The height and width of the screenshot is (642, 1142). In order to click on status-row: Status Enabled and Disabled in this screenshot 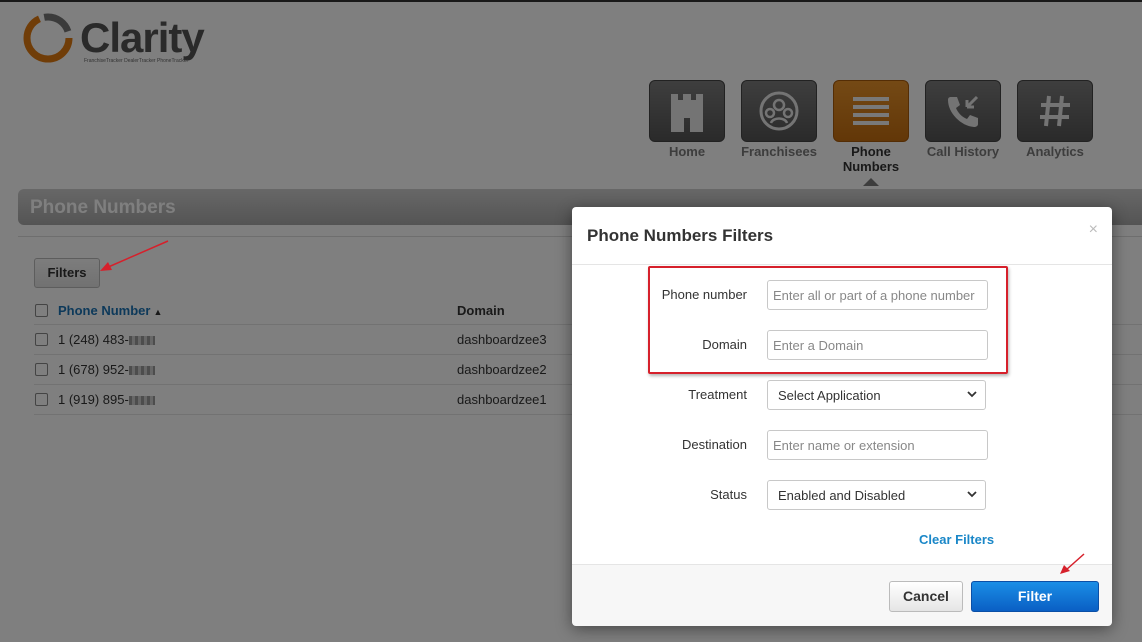, I will do `click(842, 495)`.